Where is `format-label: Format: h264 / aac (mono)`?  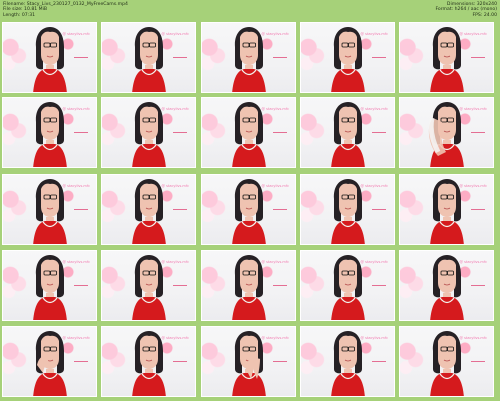 format-label: Format: h264 / aac (mono) is located at coordinates (466, 10).